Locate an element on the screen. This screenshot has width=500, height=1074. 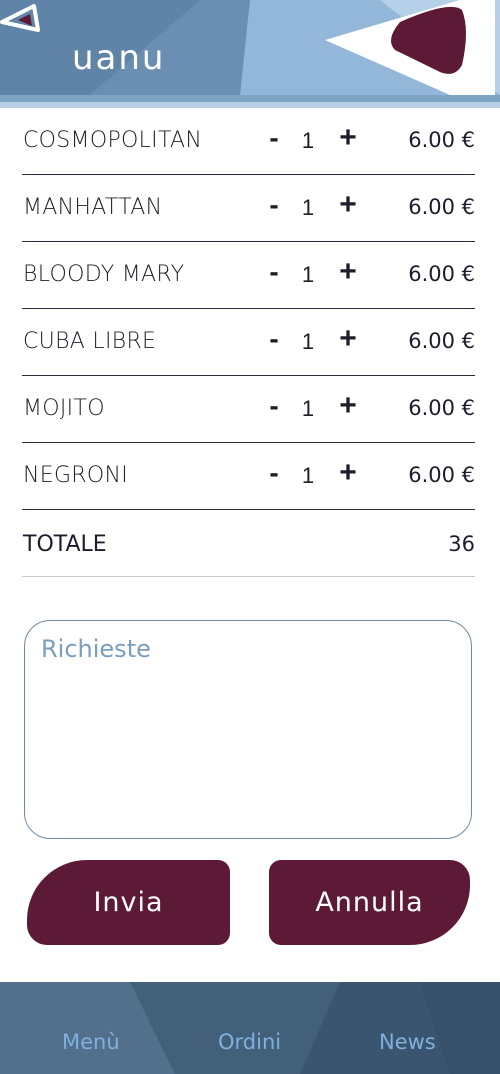
send-button: Invia is located at coordinates (128, 902).